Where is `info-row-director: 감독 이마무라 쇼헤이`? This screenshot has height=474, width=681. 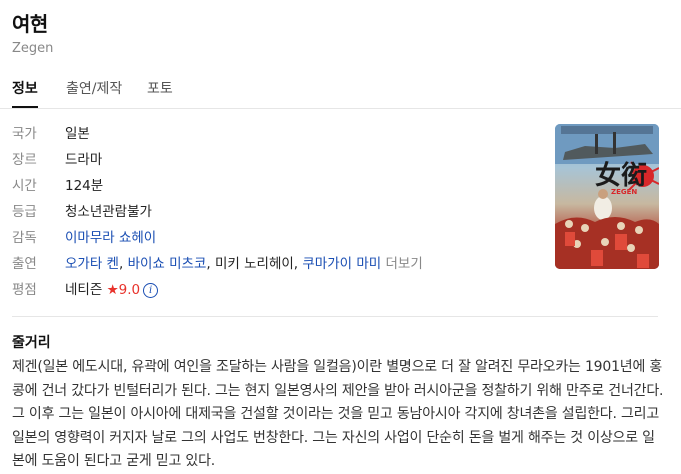 info-row-director: 감독 이마무라 쇼헤이 is located at coordinates (272, 239).